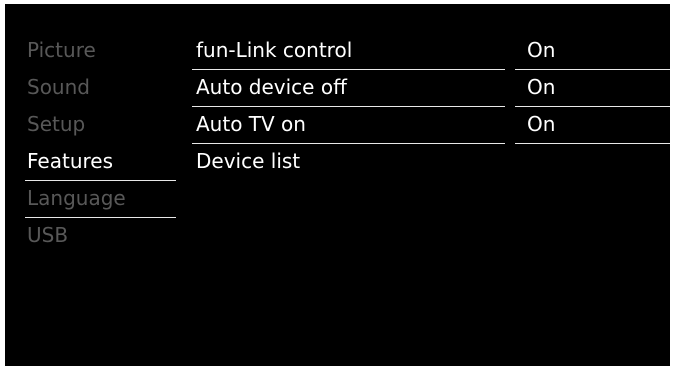 Image resolution: width=673 pixels, height=368 pixels. Describe the element at coordinates (348, 162) in the screenshot. I see `submenu-item-device-list: Device list` at that location.